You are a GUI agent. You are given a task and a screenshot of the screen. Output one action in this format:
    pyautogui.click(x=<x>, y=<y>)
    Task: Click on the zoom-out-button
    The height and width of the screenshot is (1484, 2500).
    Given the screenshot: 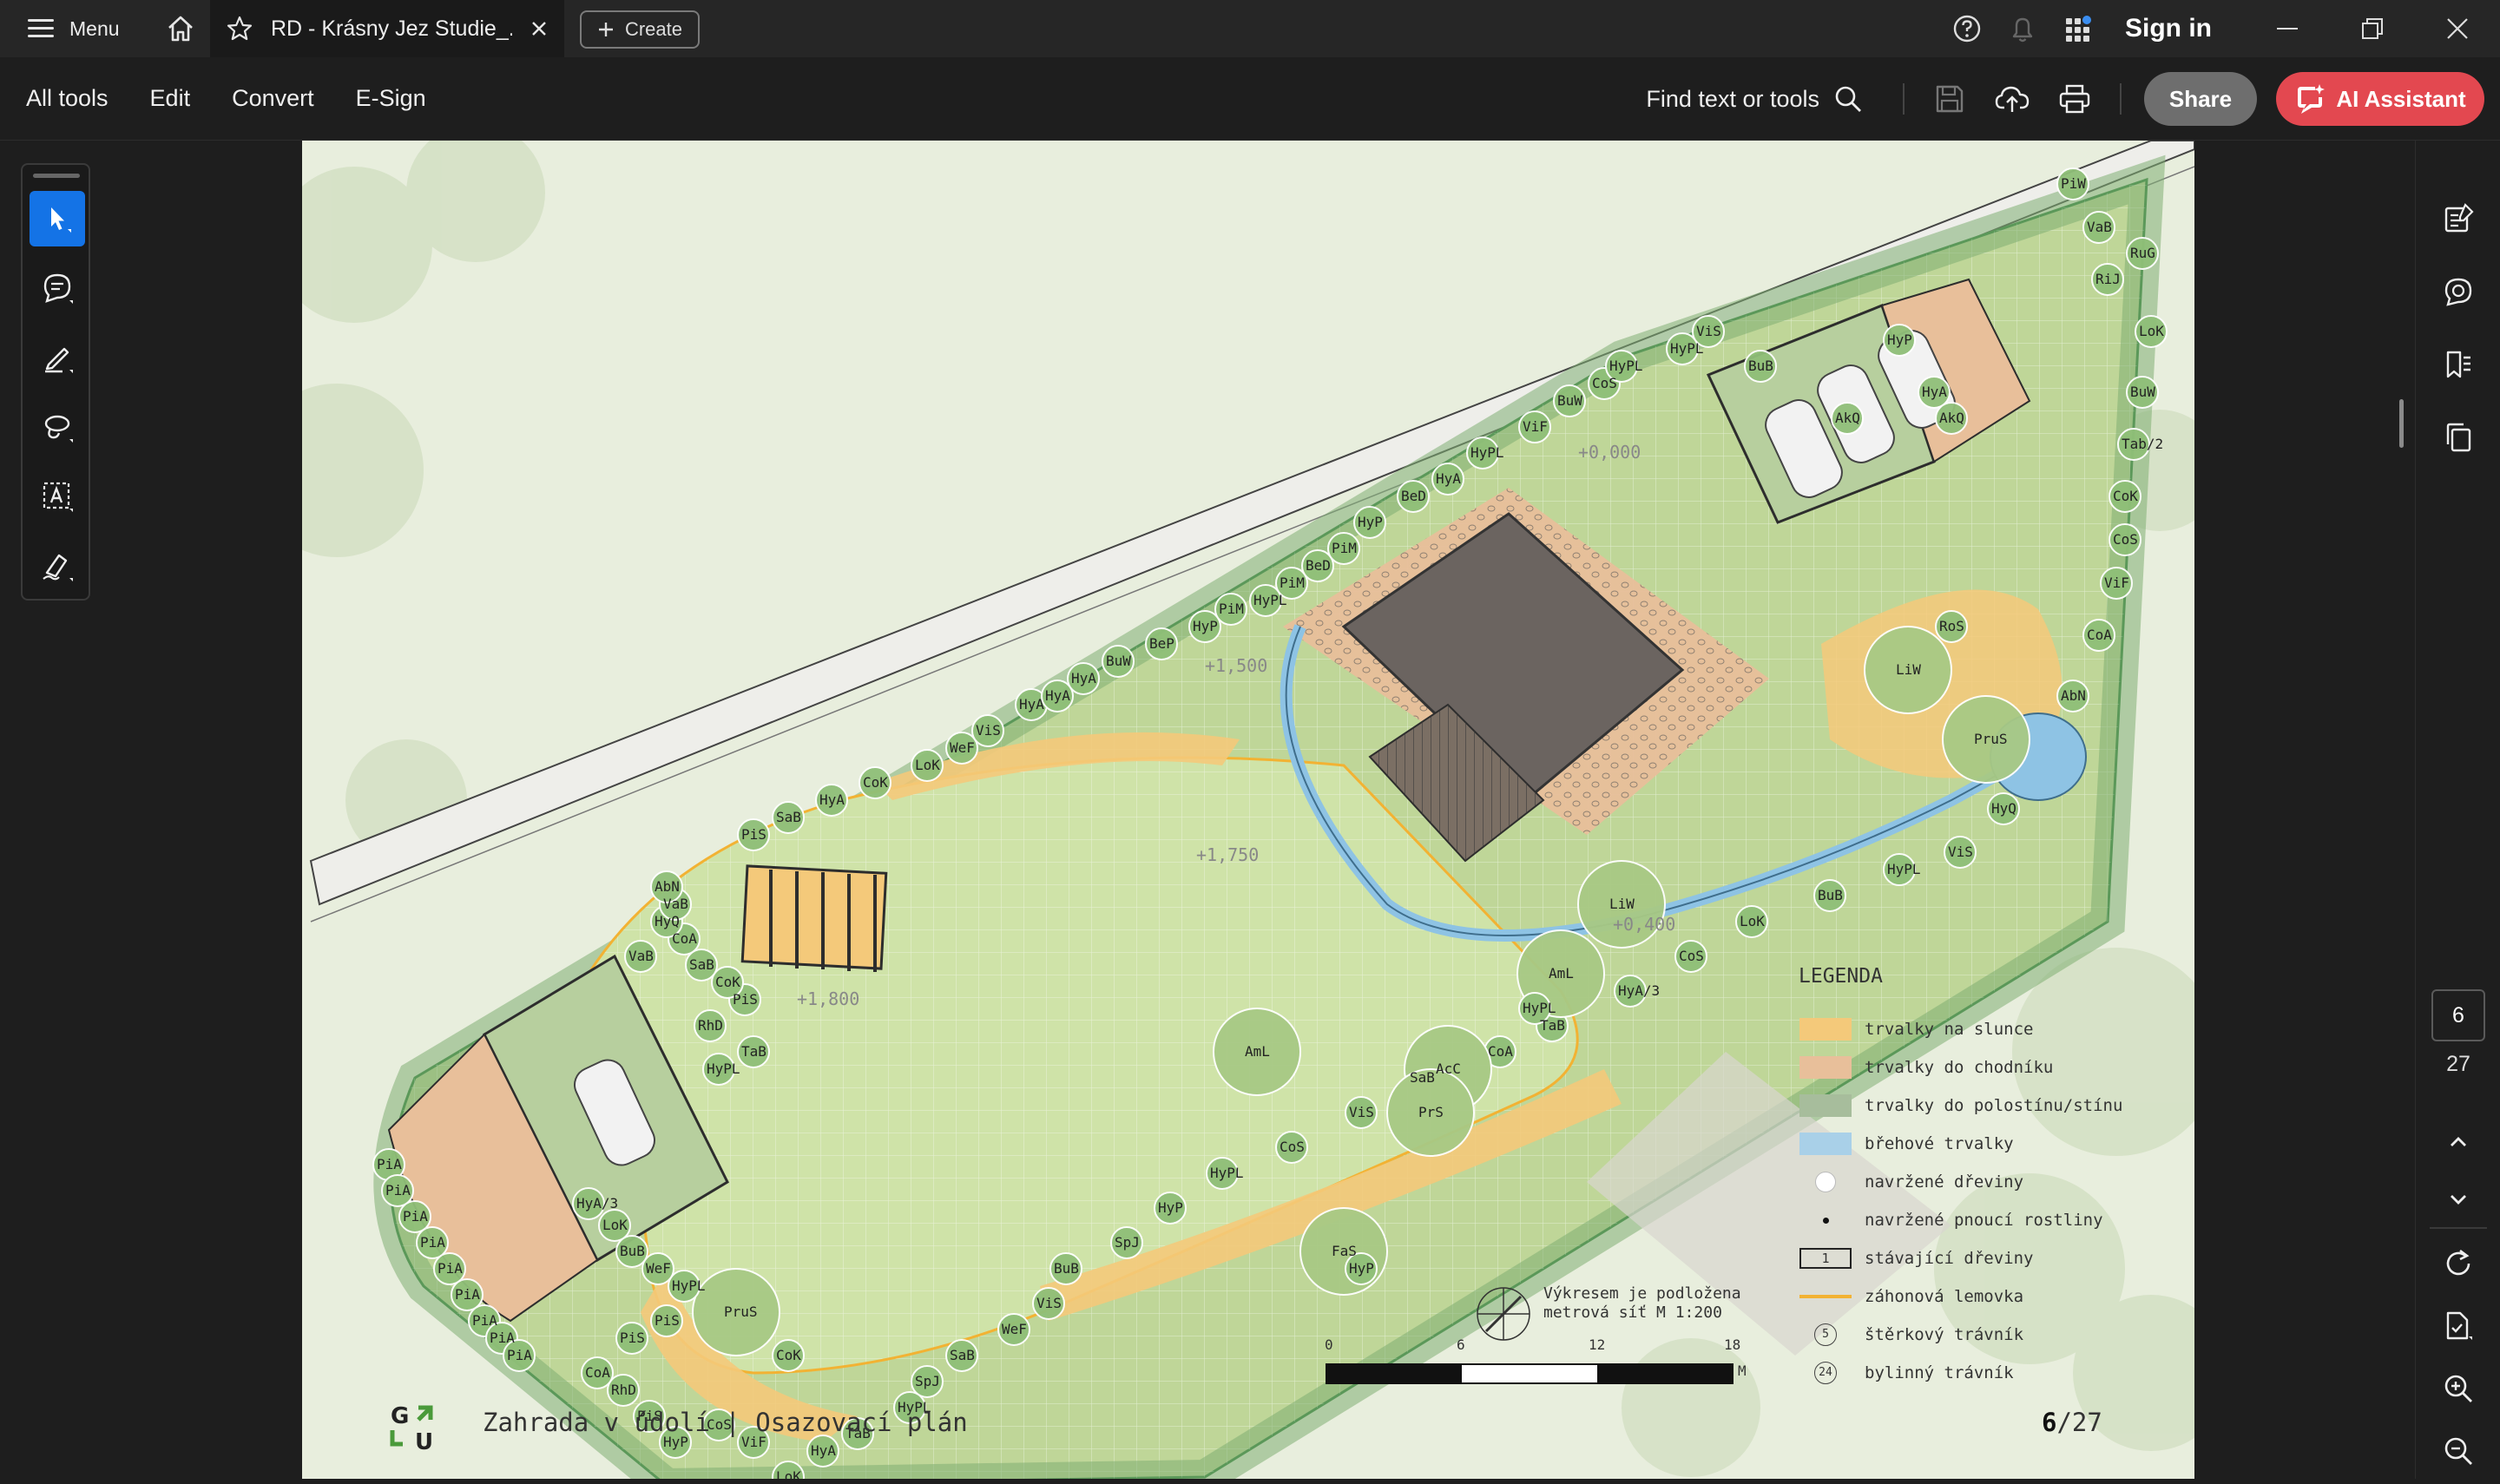 What is the action you would take?
    pyautogui.click(x=2458, y=1451)
    